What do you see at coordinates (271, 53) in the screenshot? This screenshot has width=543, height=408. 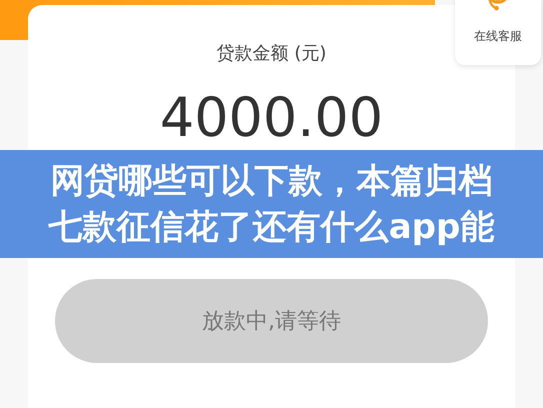 I see `amount-label: 贷款金额 (元)` at bounding box center [271, 53].